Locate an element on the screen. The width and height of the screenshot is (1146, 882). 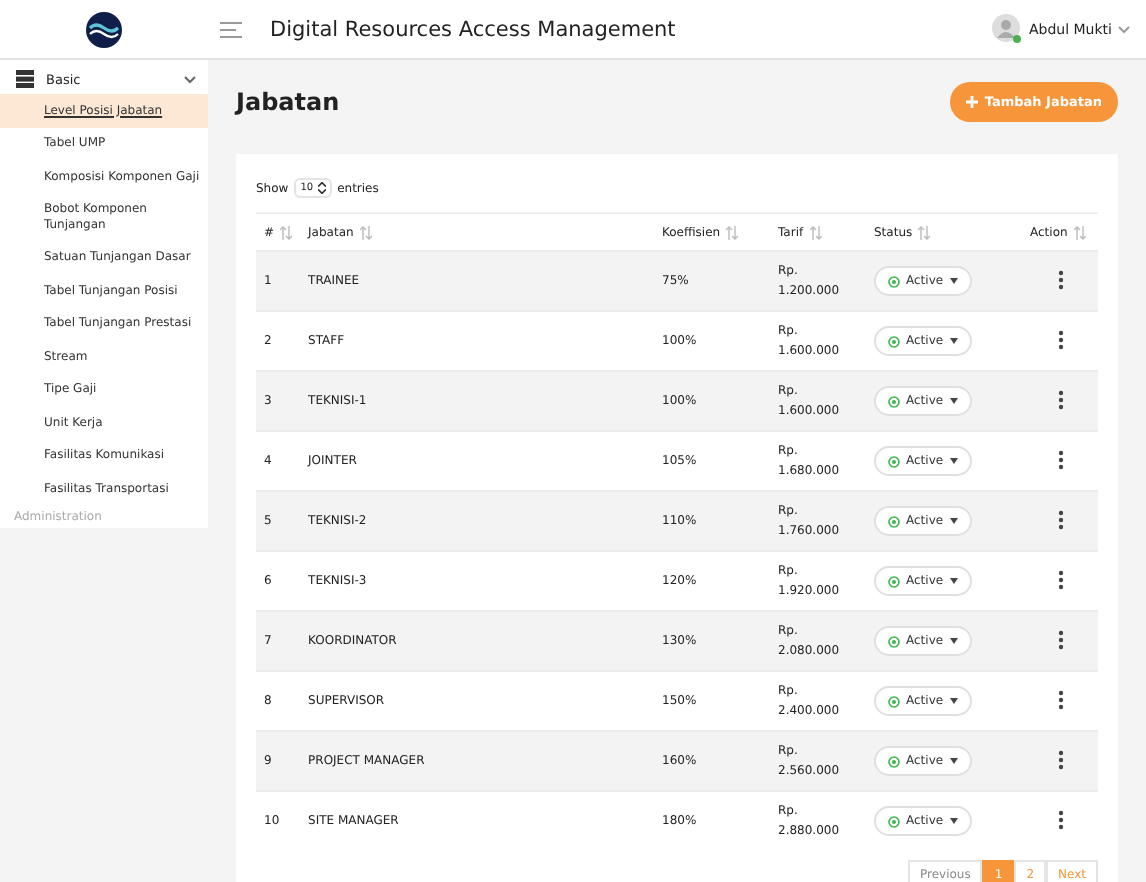
sort-arrows-icon is located at coordinates (321, 188).